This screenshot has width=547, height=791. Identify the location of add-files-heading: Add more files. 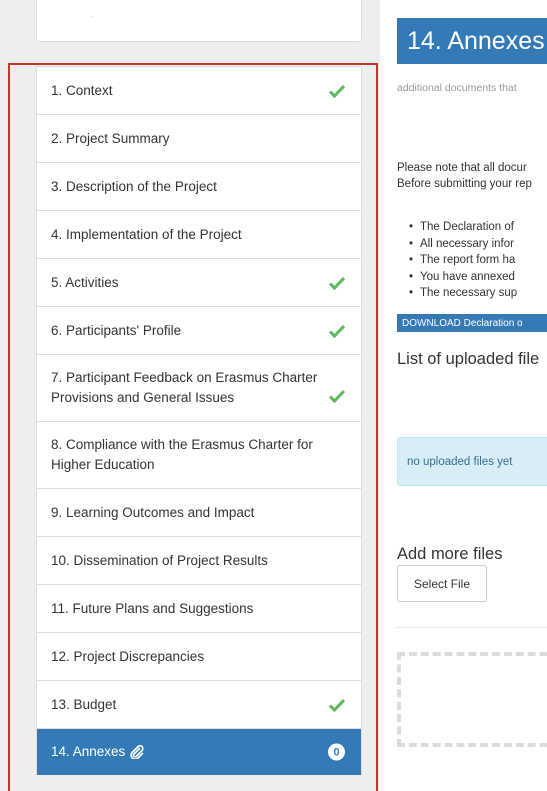
(450, 554).